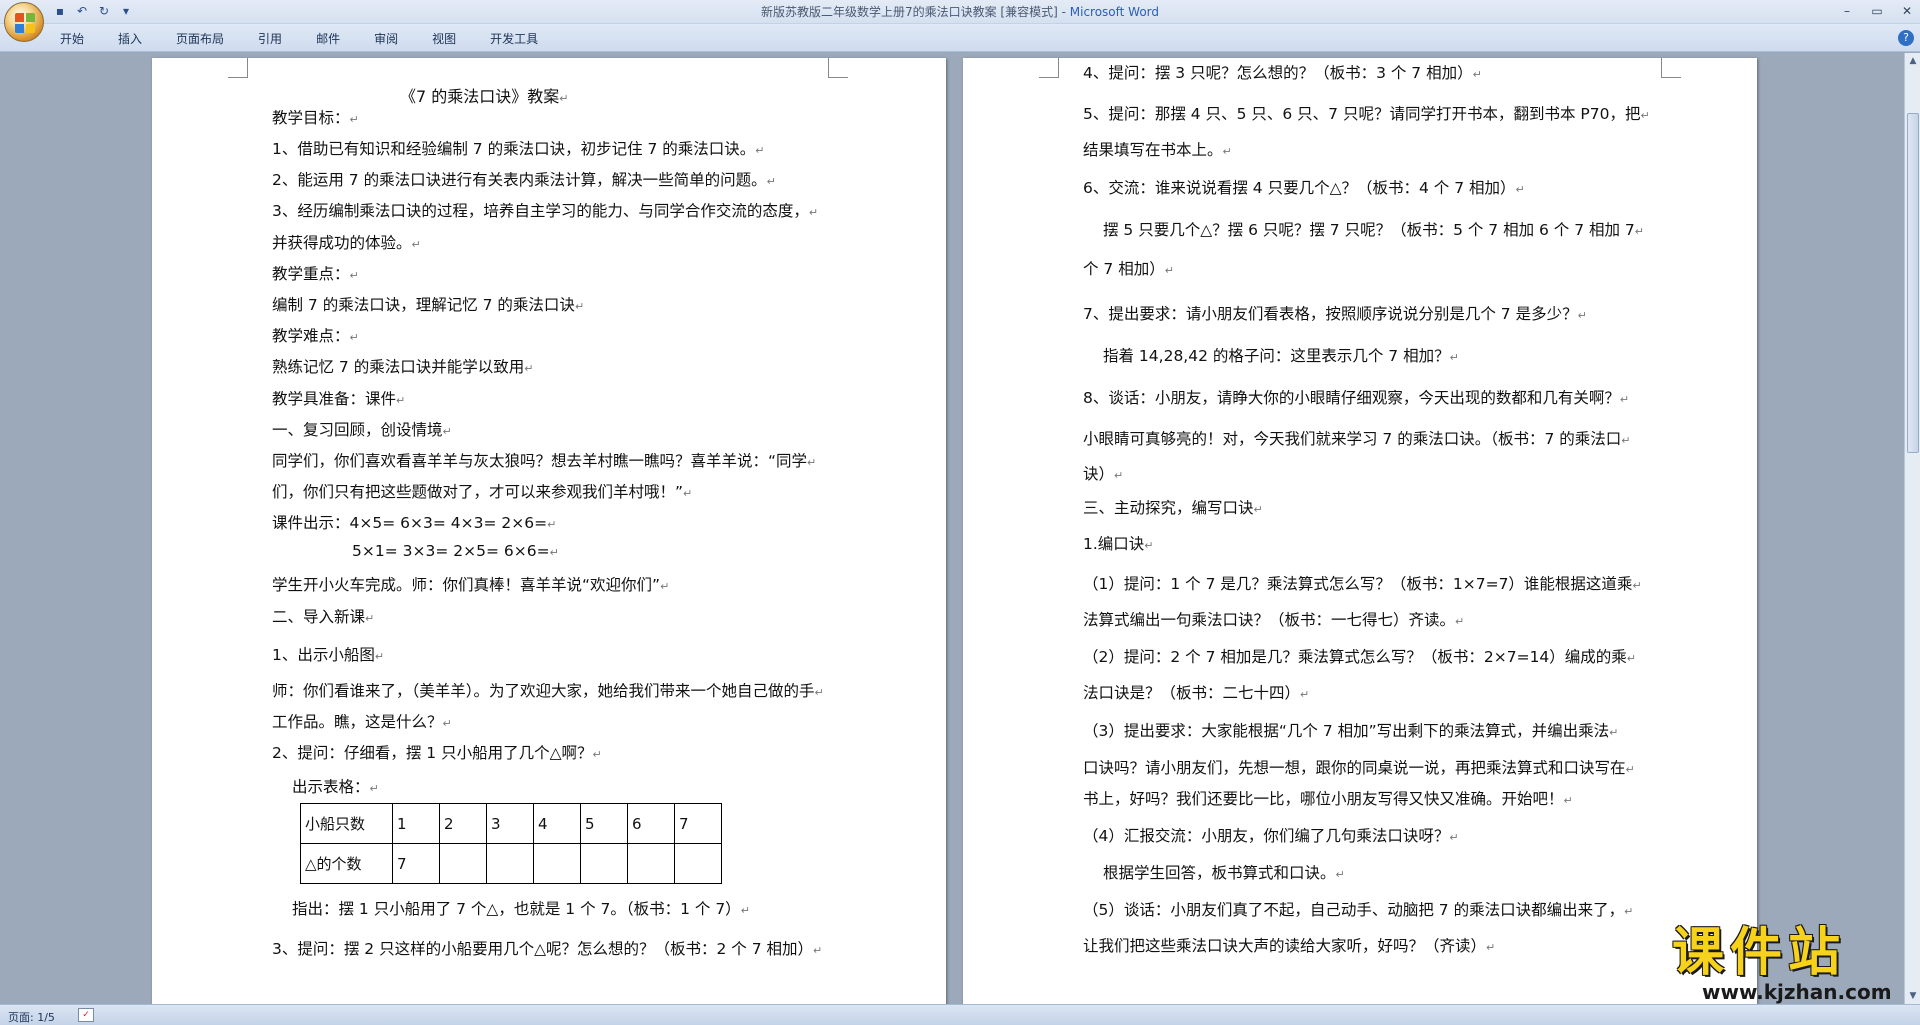 The height and width of the screenshot is (1025, 1920). What do you see at coordinates (1124, 269) in the screenshot?
I see `line-text: 个 7 相加）` at bounding box center [1124, 269].